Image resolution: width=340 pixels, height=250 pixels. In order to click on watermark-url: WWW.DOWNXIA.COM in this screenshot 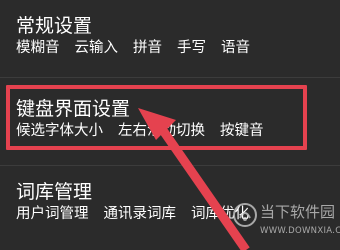, I will do `click(300, 231)`.